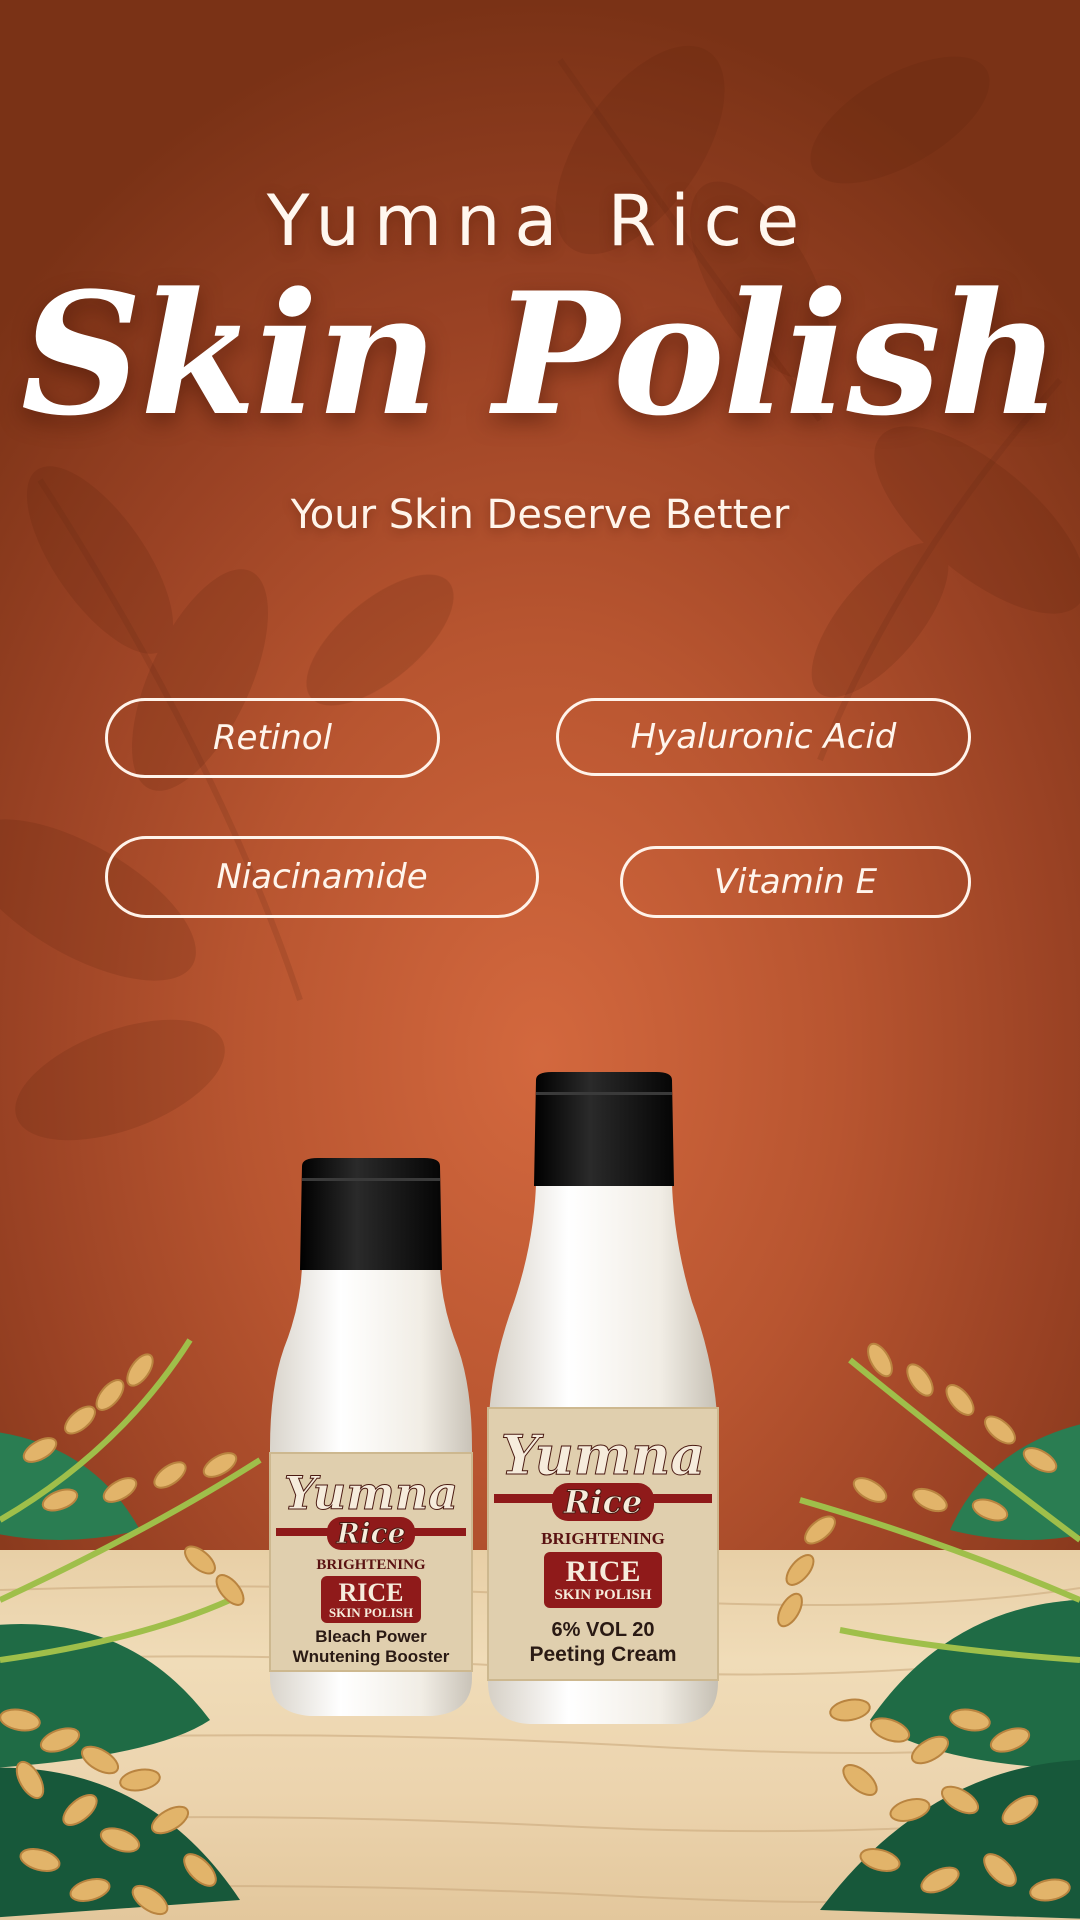 Image resolution: width=1080 pixels, height=1920 pixels. I want to click on ingredient-label: Vitamin E, so click(795, 882).